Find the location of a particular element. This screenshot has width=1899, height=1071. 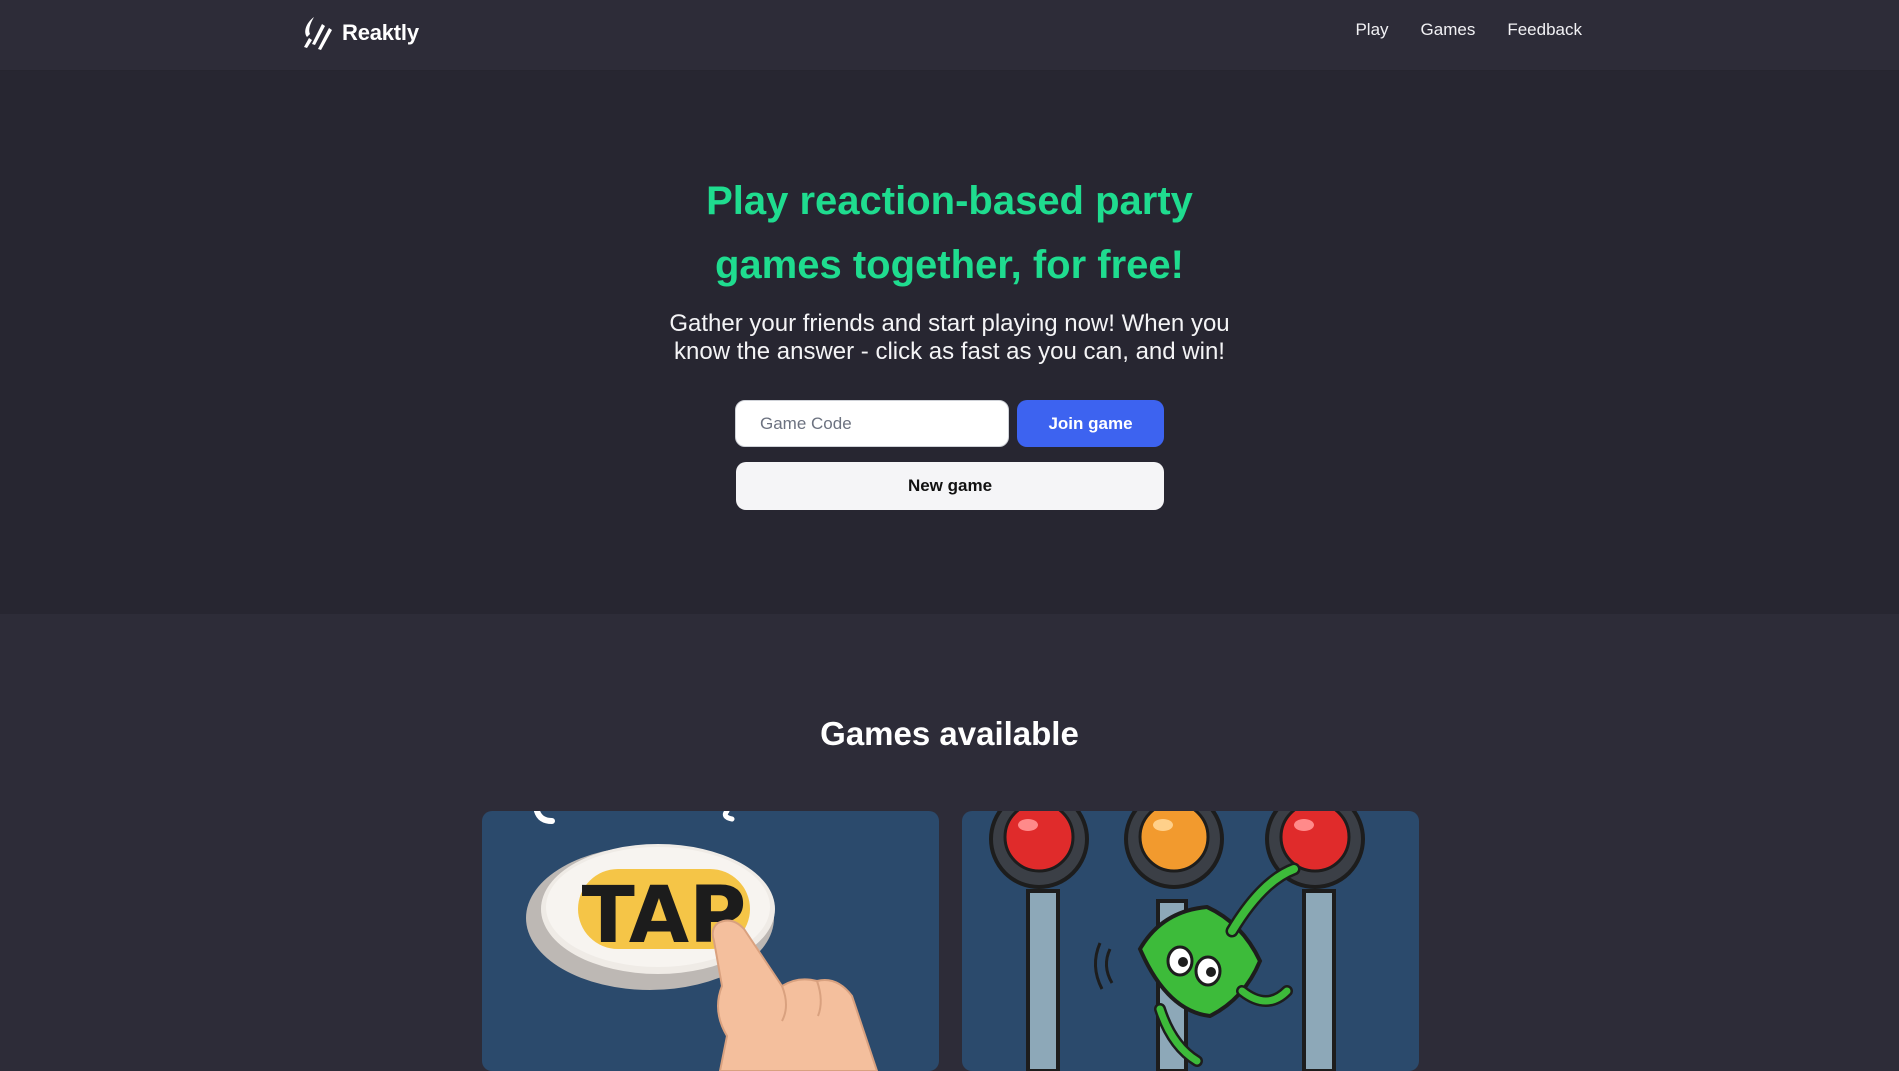

game-code-input is located at coordinates (872, 423).